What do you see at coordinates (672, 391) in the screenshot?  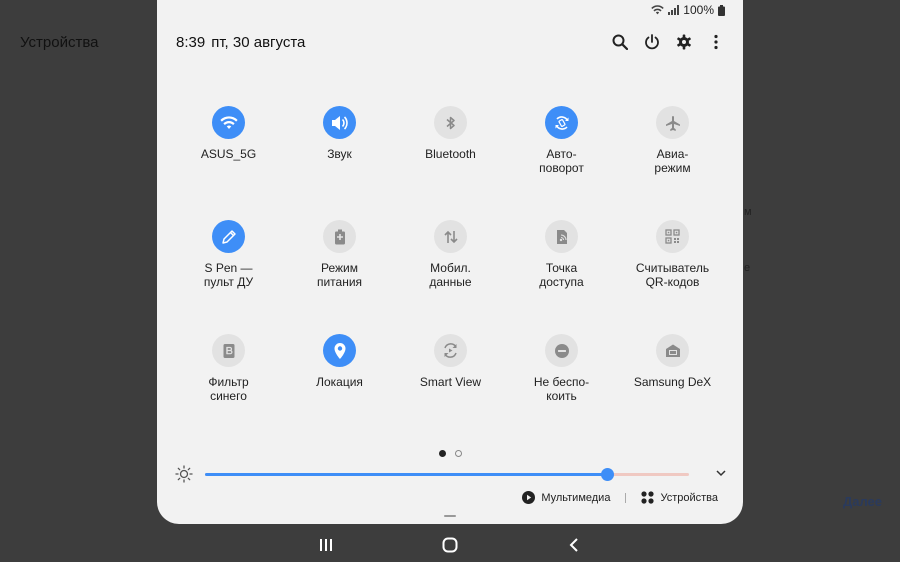 I see `tile-samsung-dex: Samsung DeX` at bounding box center [672, 391].